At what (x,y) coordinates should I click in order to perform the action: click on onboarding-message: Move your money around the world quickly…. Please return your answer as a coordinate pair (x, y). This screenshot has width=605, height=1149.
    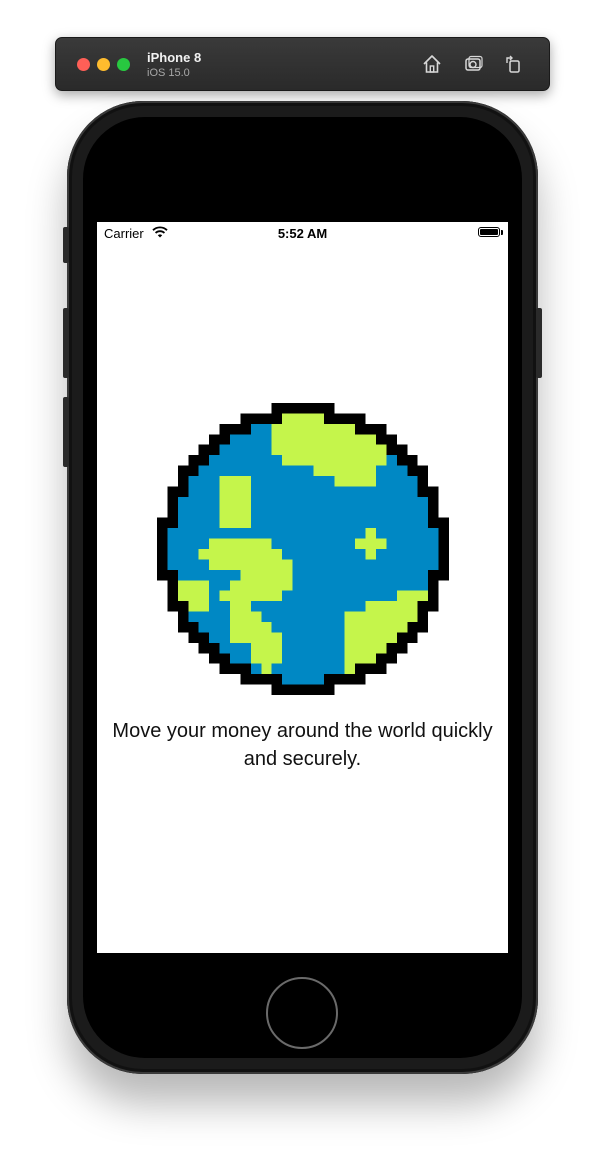
    Looking at the image, I should click on (302, 745).